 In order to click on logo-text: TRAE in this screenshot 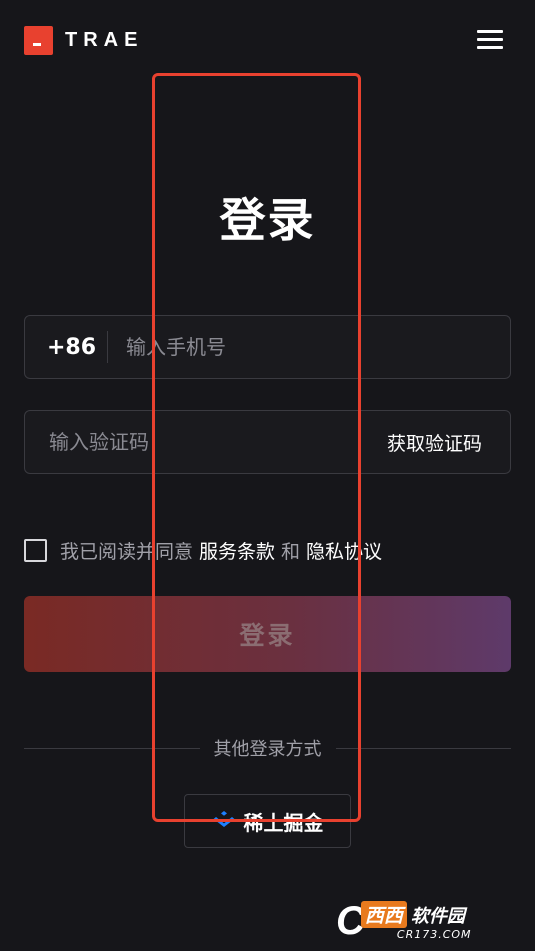, I will do `click(104, 40)`.